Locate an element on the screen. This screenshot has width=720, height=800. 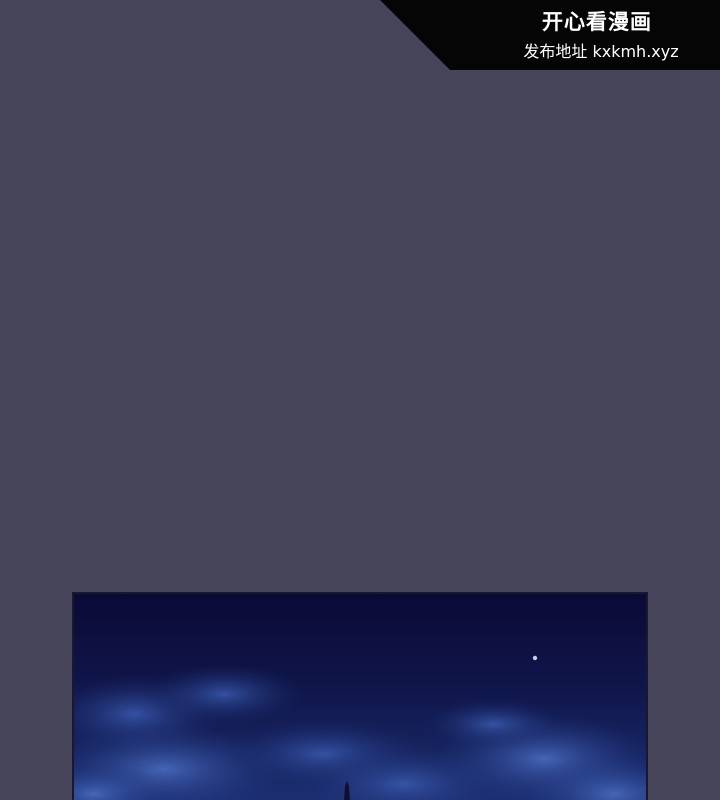
star is located at coordinates (535, 658).